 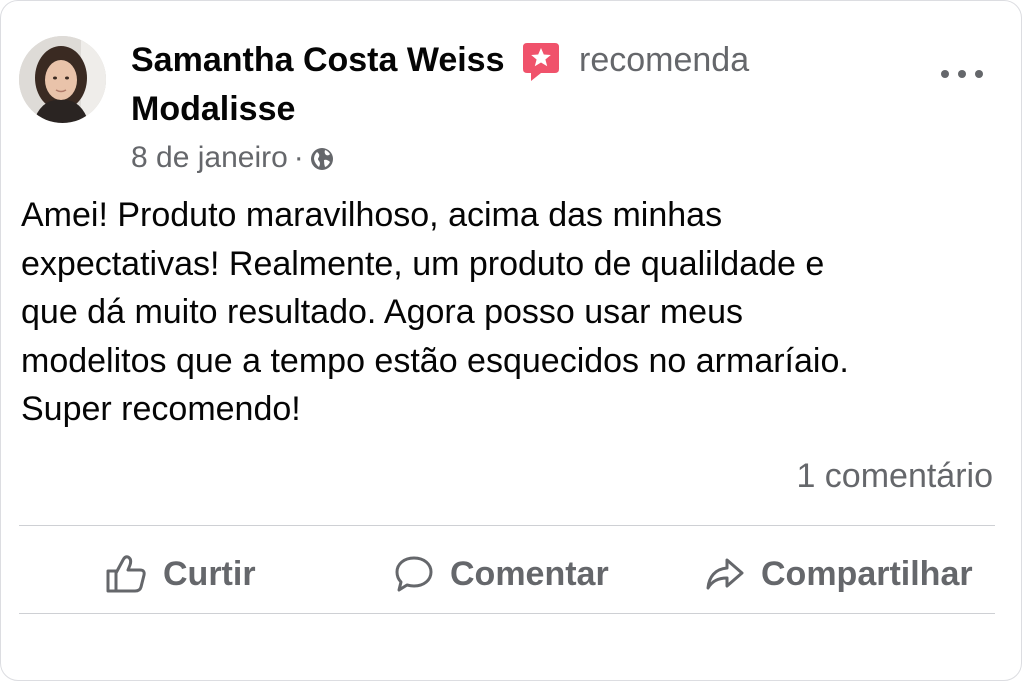 I want to click on recommend-star-icon, so click(x=541, y=62).